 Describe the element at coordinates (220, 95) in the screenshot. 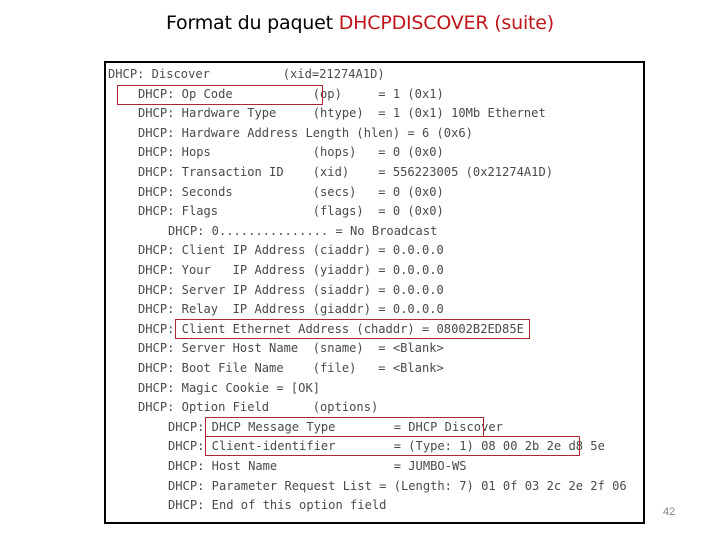

I see `highlight-op-code` at that location.